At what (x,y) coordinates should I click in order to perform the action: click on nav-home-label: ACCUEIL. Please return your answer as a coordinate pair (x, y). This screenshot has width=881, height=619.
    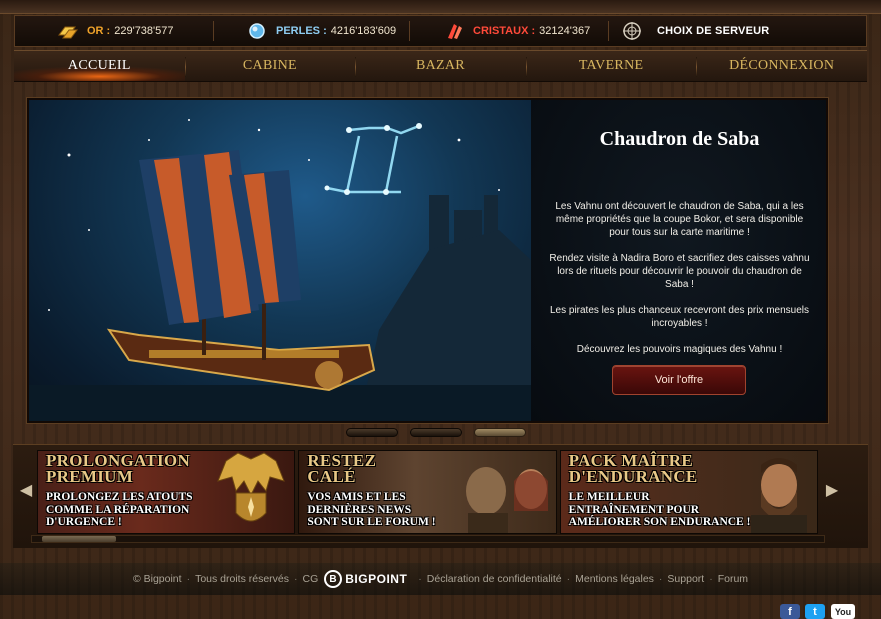
    Looking at the image, I should click on (99, 65).